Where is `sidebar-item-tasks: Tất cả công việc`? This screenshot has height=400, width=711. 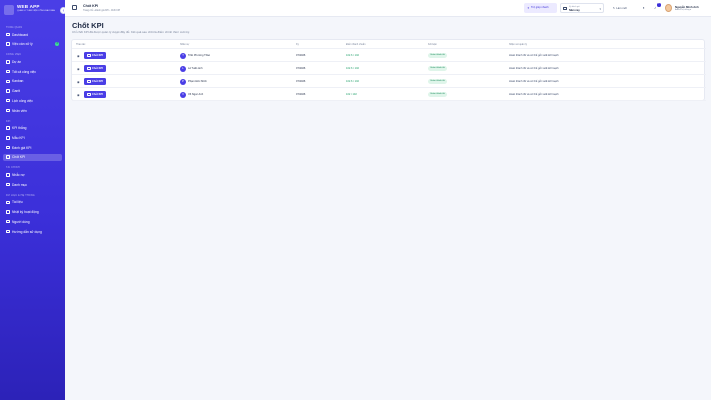
sidebar-item-tasks: Tất cả công việc is located at coordinates (32, 71).